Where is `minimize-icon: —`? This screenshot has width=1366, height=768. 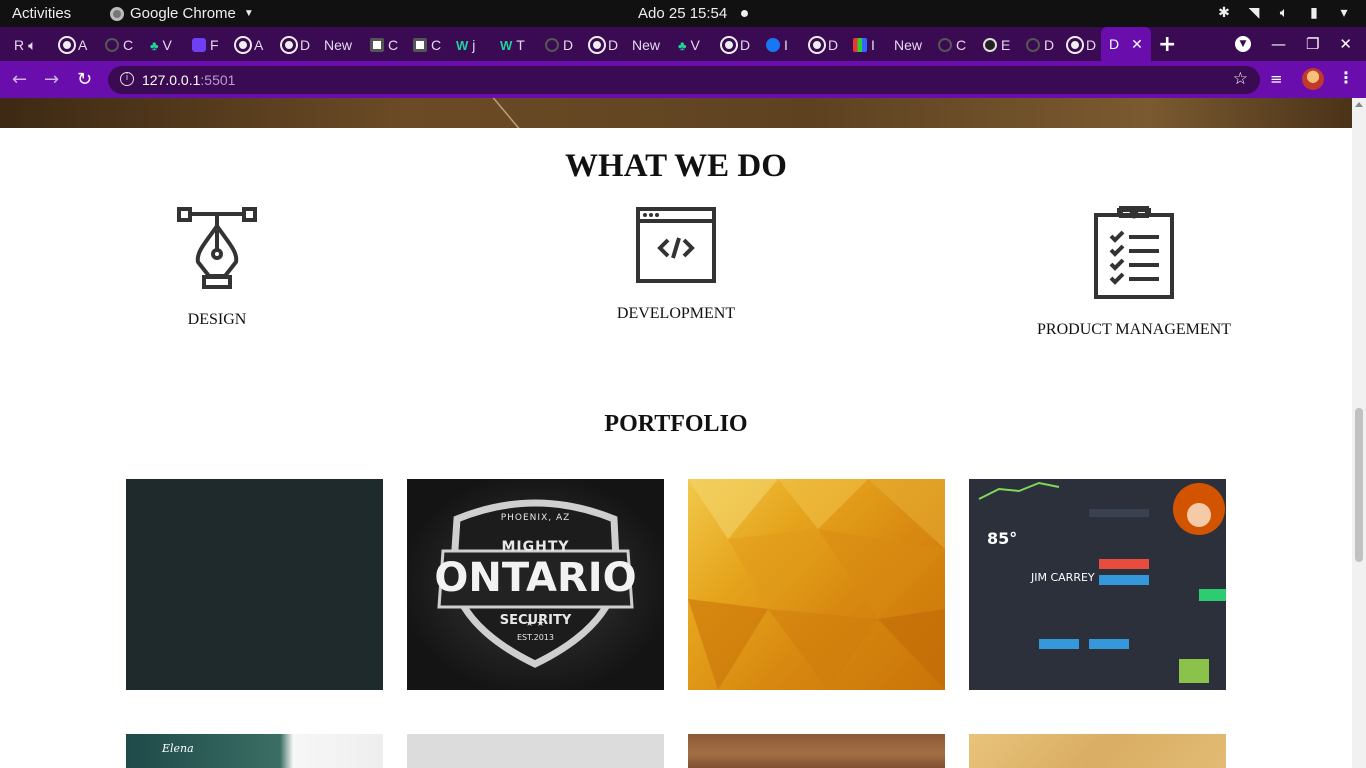
minimize-icon: — is located at coordinates (1278, 44).